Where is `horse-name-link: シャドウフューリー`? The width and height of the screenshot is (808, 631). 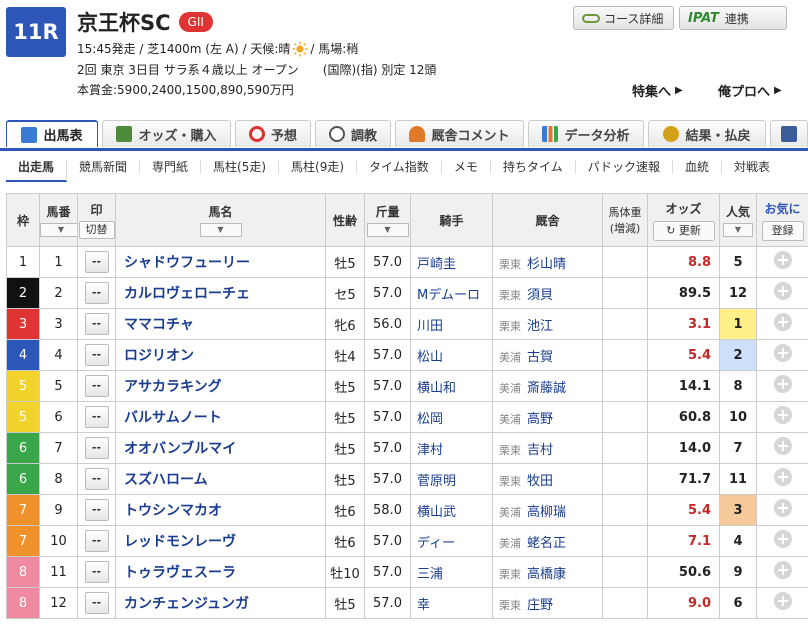
horse-name-link: シャドウフューリー is located at coordinates (220, 262).